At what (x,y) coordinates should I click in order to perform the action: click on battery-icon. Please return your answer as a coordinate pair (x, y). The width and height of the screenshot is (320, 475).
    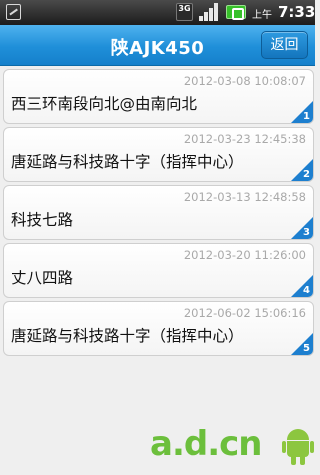
    Looking at the image, I should click on (236, 12).